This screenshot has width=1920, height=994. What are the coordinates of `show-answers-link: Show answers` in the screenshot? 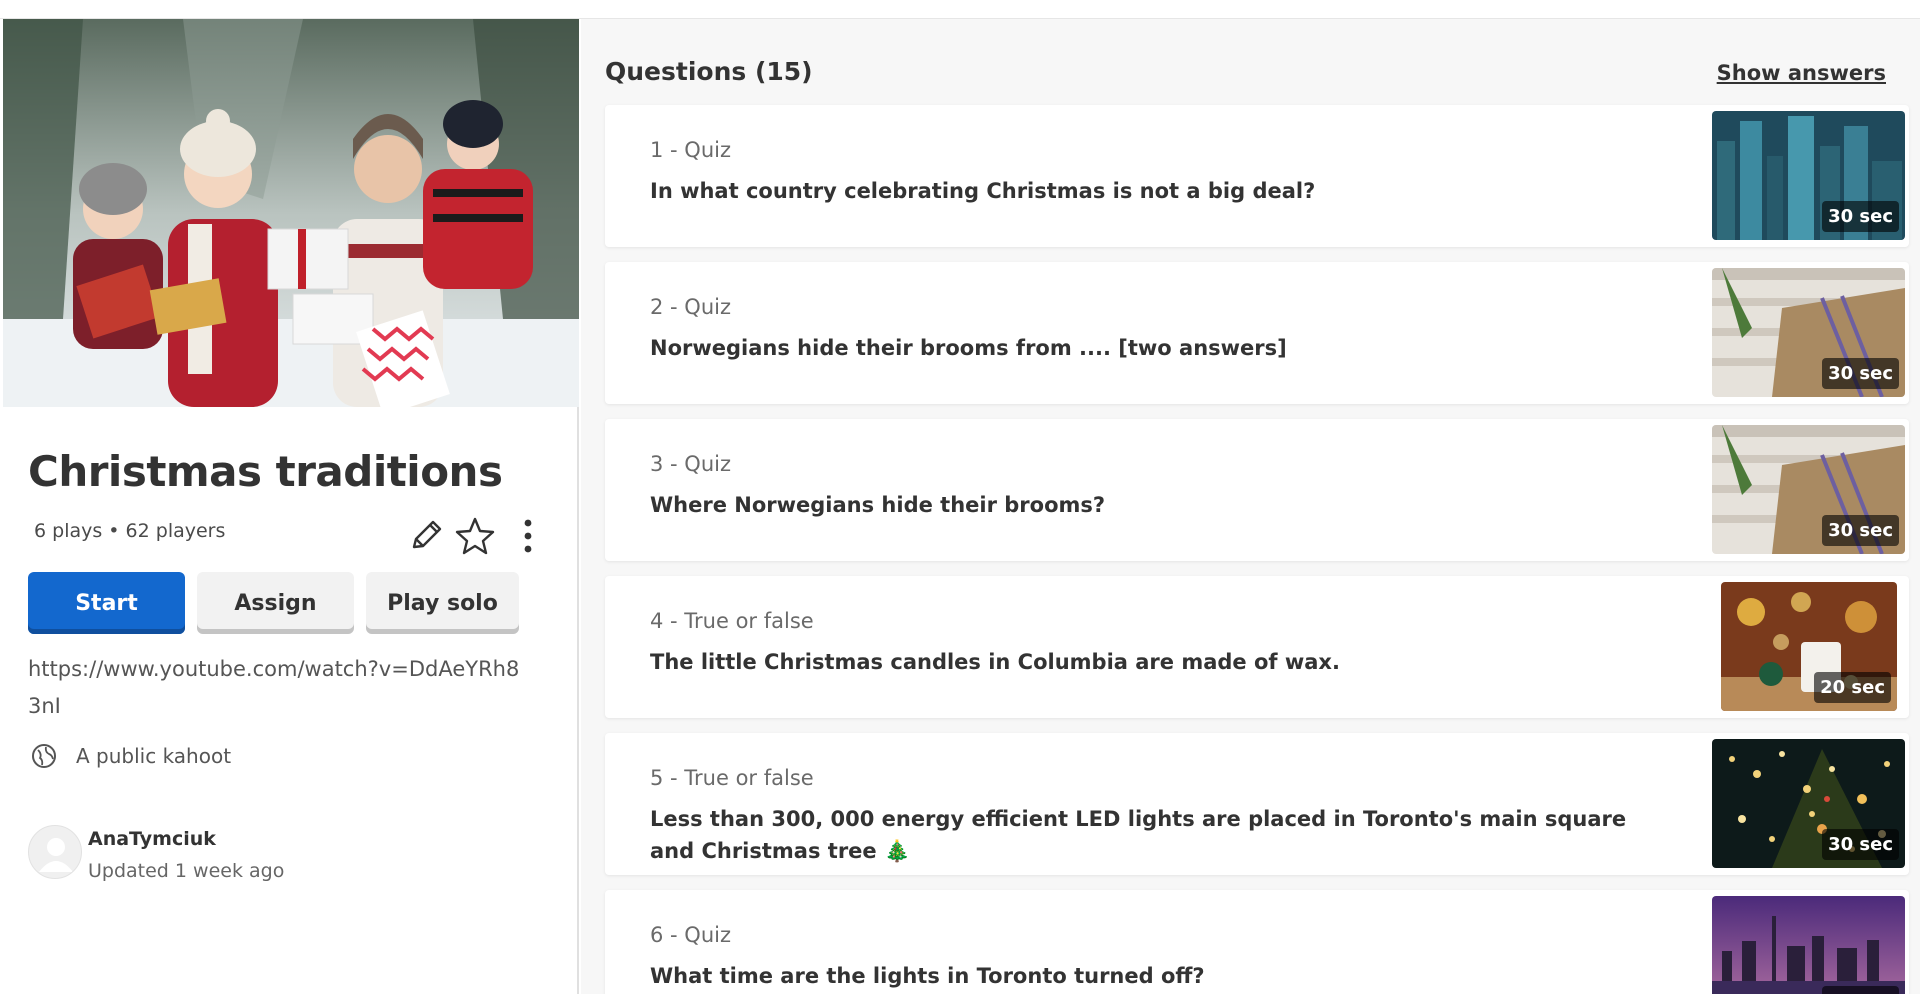 It's located at (1801, 73).